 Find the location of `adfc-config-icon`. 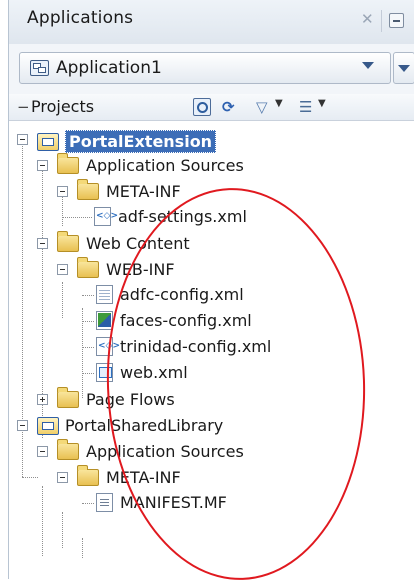

adfc-config-icon is located at coordinates (104, 294).